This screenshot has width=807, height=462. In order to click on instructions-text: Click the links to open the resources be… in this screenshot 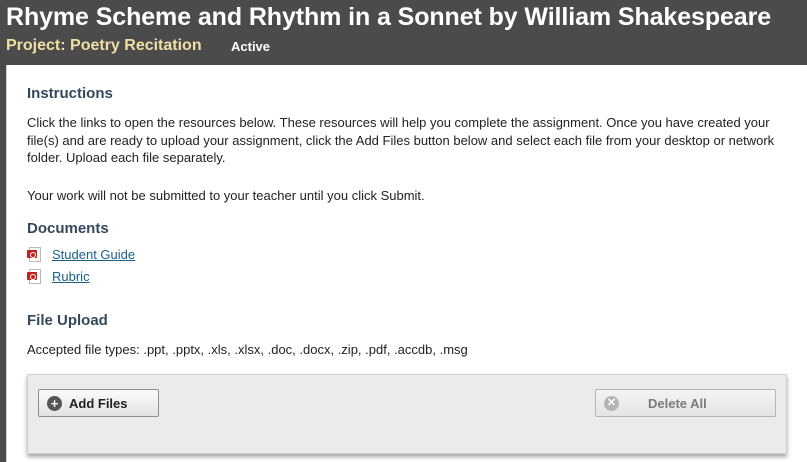, I will do `click(401, 140)`.